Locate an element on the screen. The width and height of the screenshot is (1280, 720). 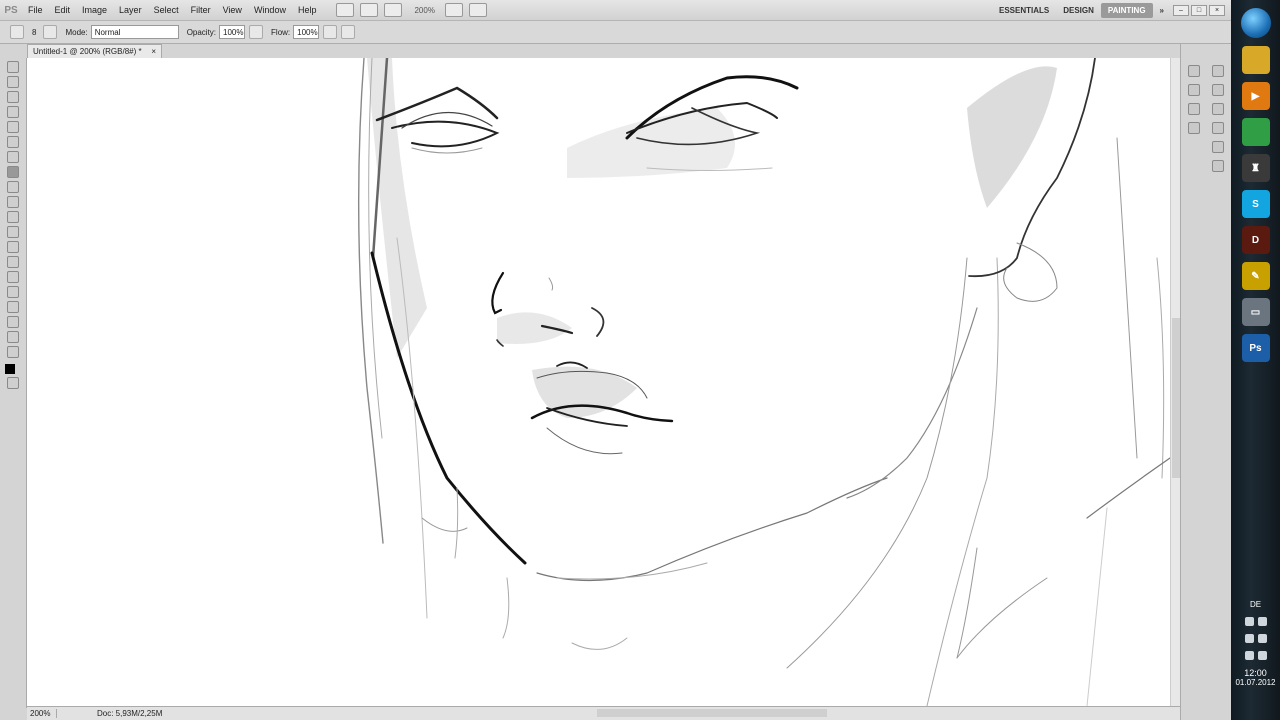
layers-panel-icon is located at coordinates (1218, 128).